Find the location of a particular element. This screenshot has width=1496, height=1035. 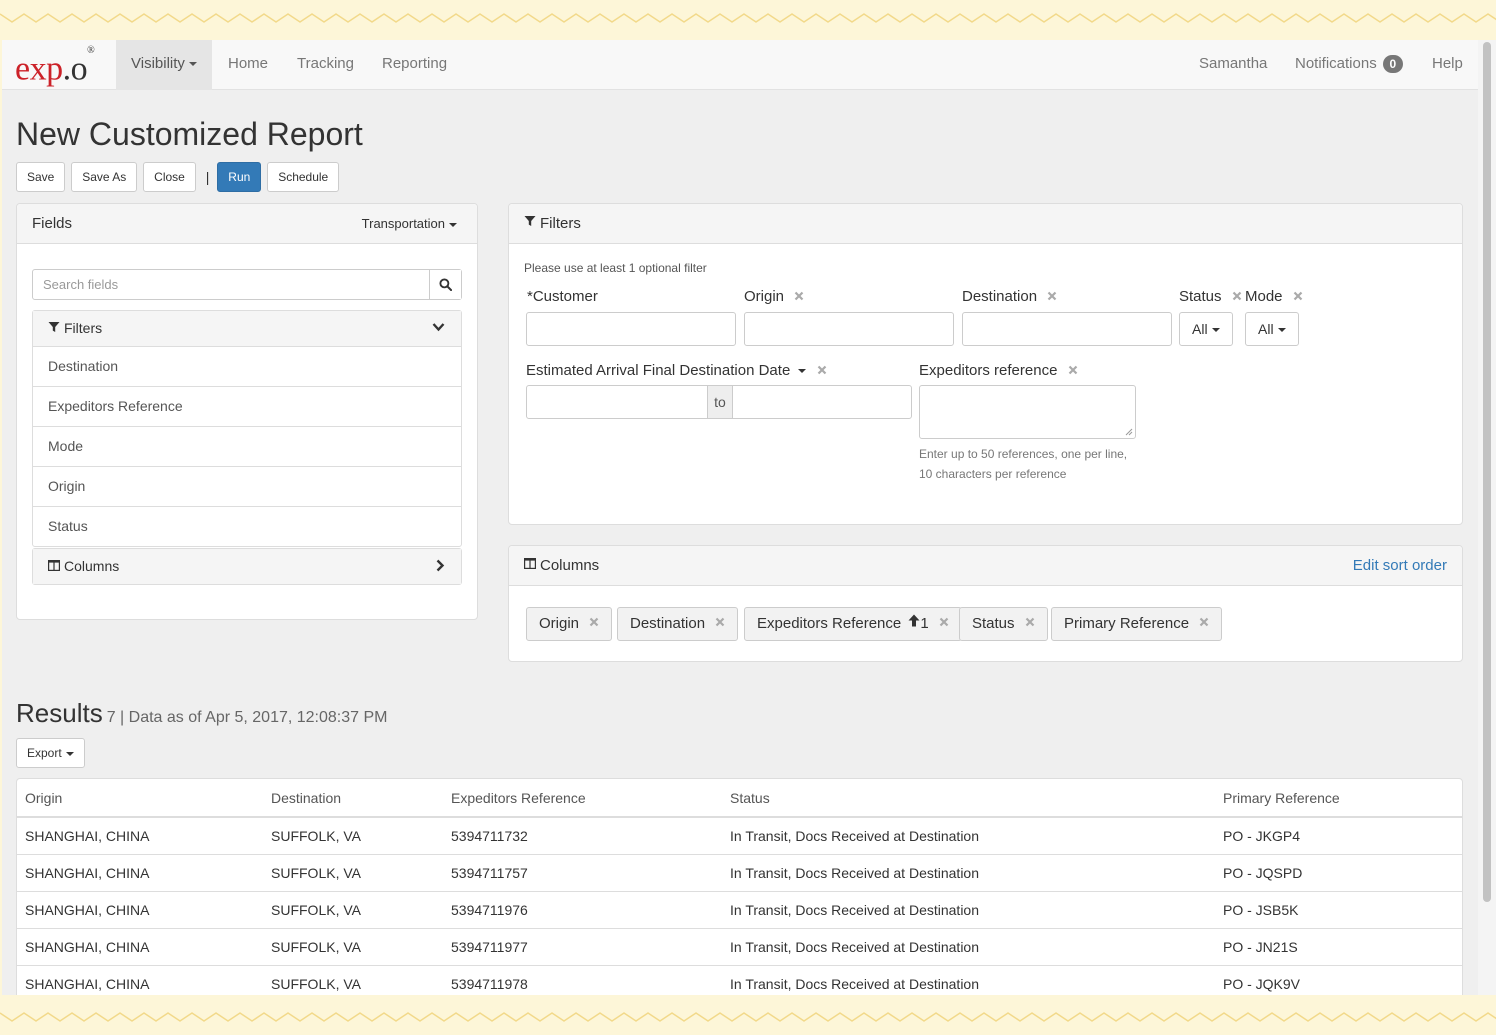

filter-icon is located at coordinates (530, 223).